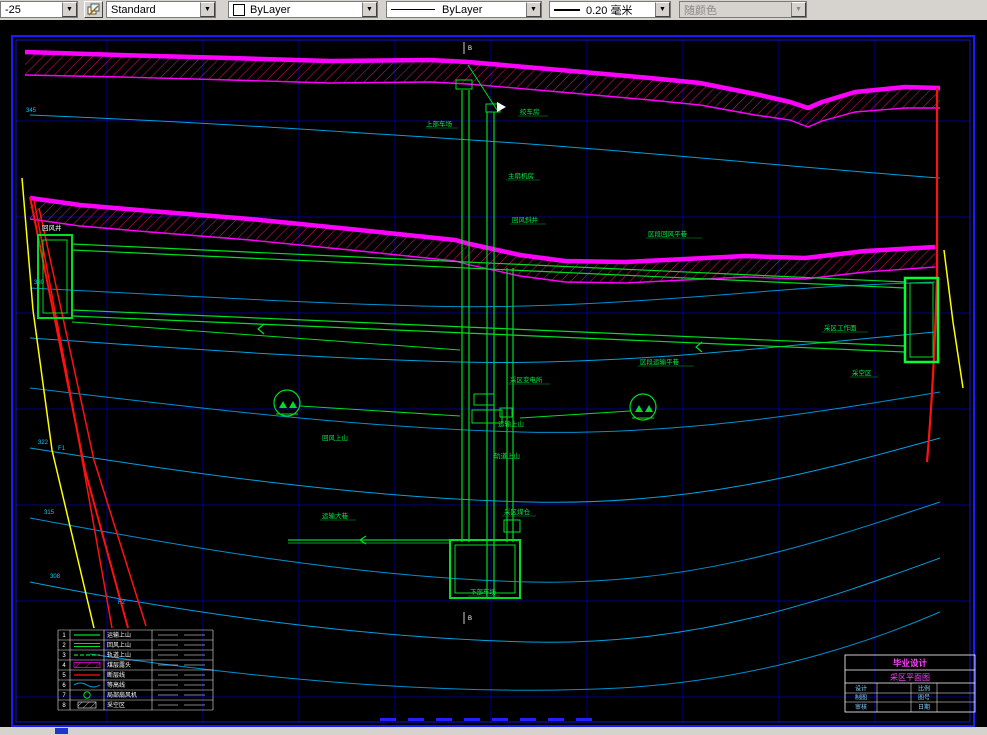 This screenshot has width=987, height=735. What do you see at coordinates (62, 449) in the screenshot?
I see `fault-label: F1` at bounding box center [62, 449].